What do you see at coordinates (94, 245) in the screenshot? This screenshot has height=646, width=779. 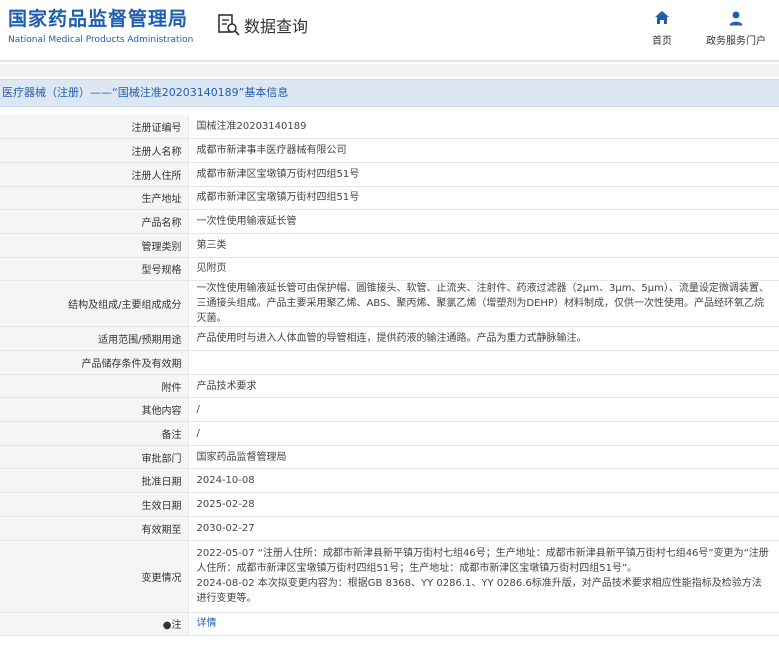 I see `field-label: 管理类别` at bounding box center [94, 245].